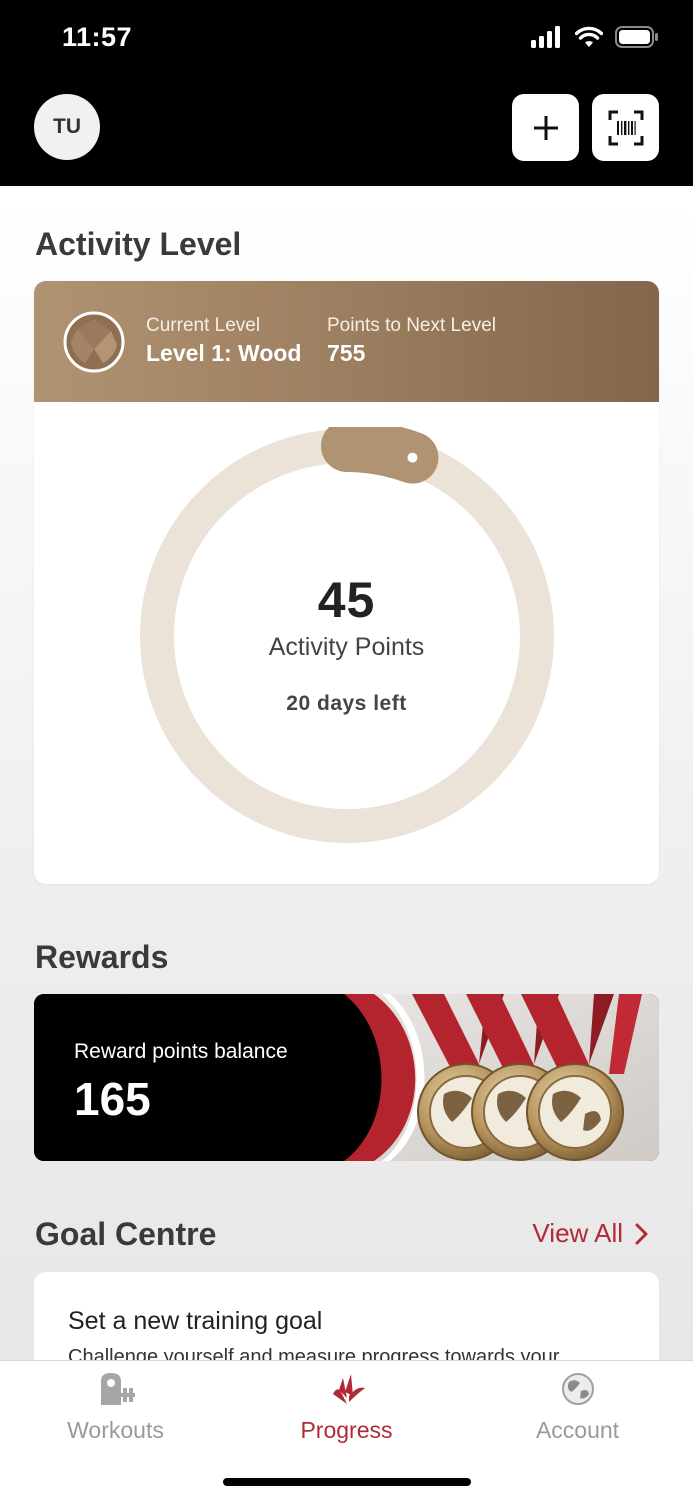 Image resolution: width=693 pixels, height=1500 pixels. Describe the element at coordinates (115, 1407) in the screenshot. I see `tab-workouts: Workouts` at that location.